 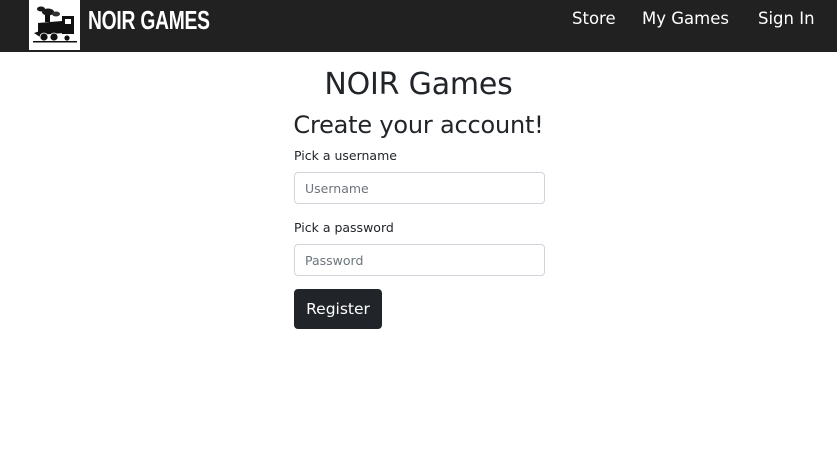 I want to click on nav-link-my-games: My Games, so click(x=685, y=19).